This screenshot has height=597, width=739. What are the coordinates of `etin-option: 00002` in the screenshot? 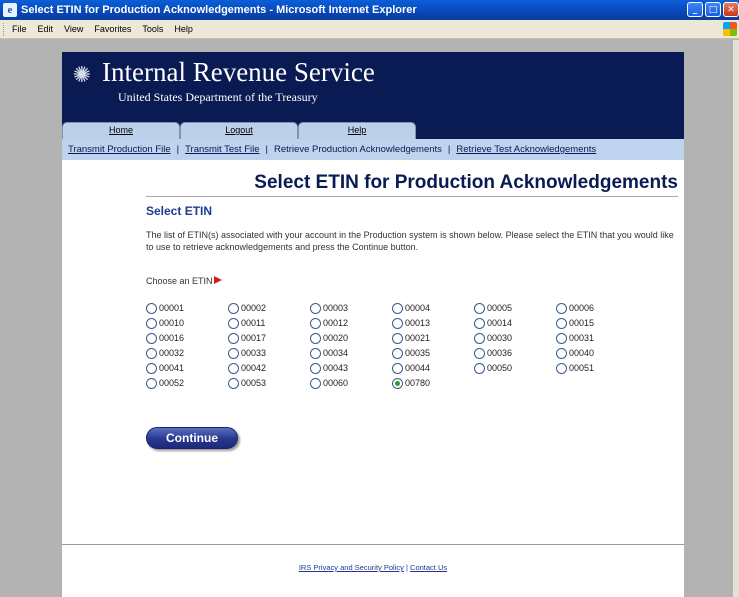 It's located at (269, 308).